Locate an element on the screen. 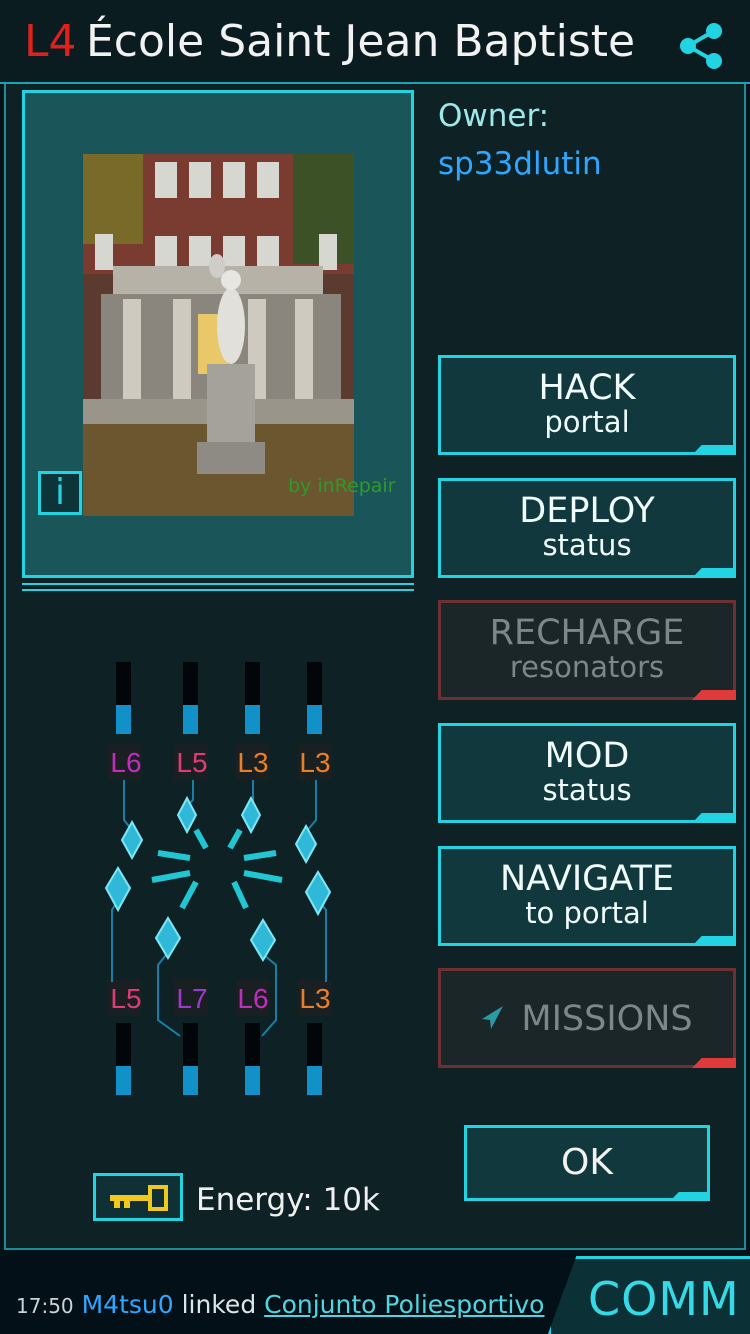  resonator-level-top-2: L5 is located at coordinates (191, 762).